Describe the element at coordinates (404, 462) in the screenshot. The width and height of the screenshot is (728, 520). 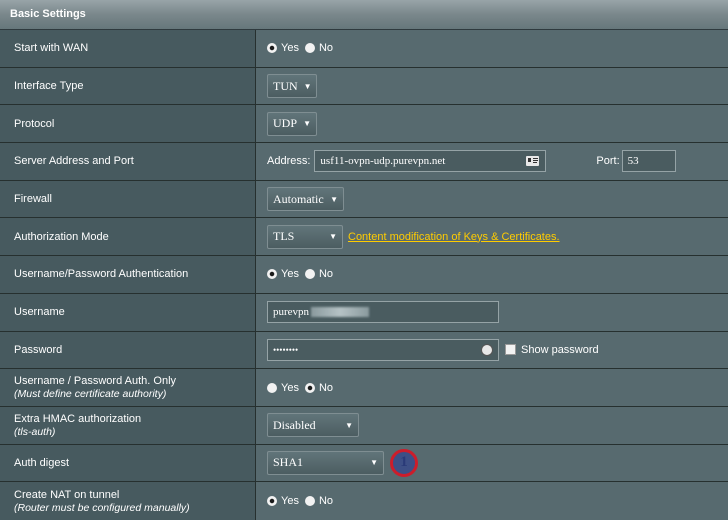
I see `step-badge: 1` at that location.